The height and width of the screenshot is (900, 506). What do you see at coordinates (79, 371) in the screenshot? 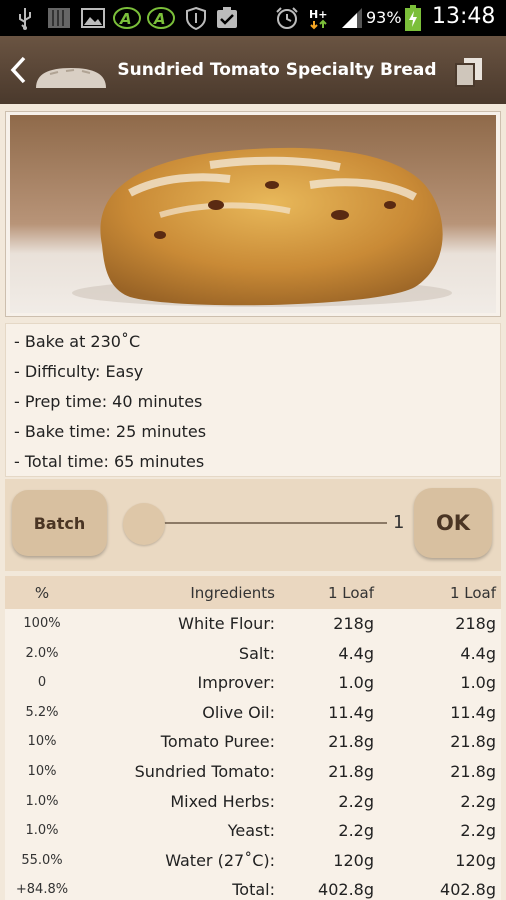
I see `info-difficulty: - Difficulty: Easy` at bounding box center [79, 371].